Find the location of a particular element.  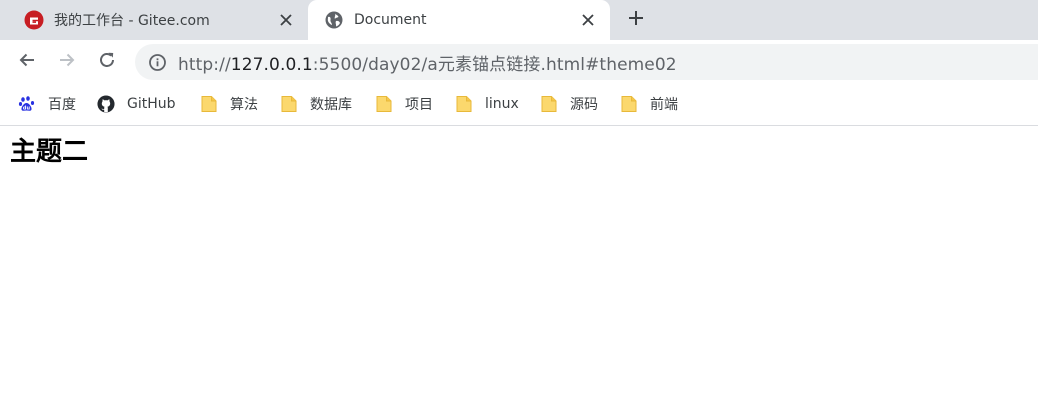

bookmarks-bar: du 百度 GitHub 算法 数据库 项目 linux 源码 前端 is located at coordinates (519, 105).